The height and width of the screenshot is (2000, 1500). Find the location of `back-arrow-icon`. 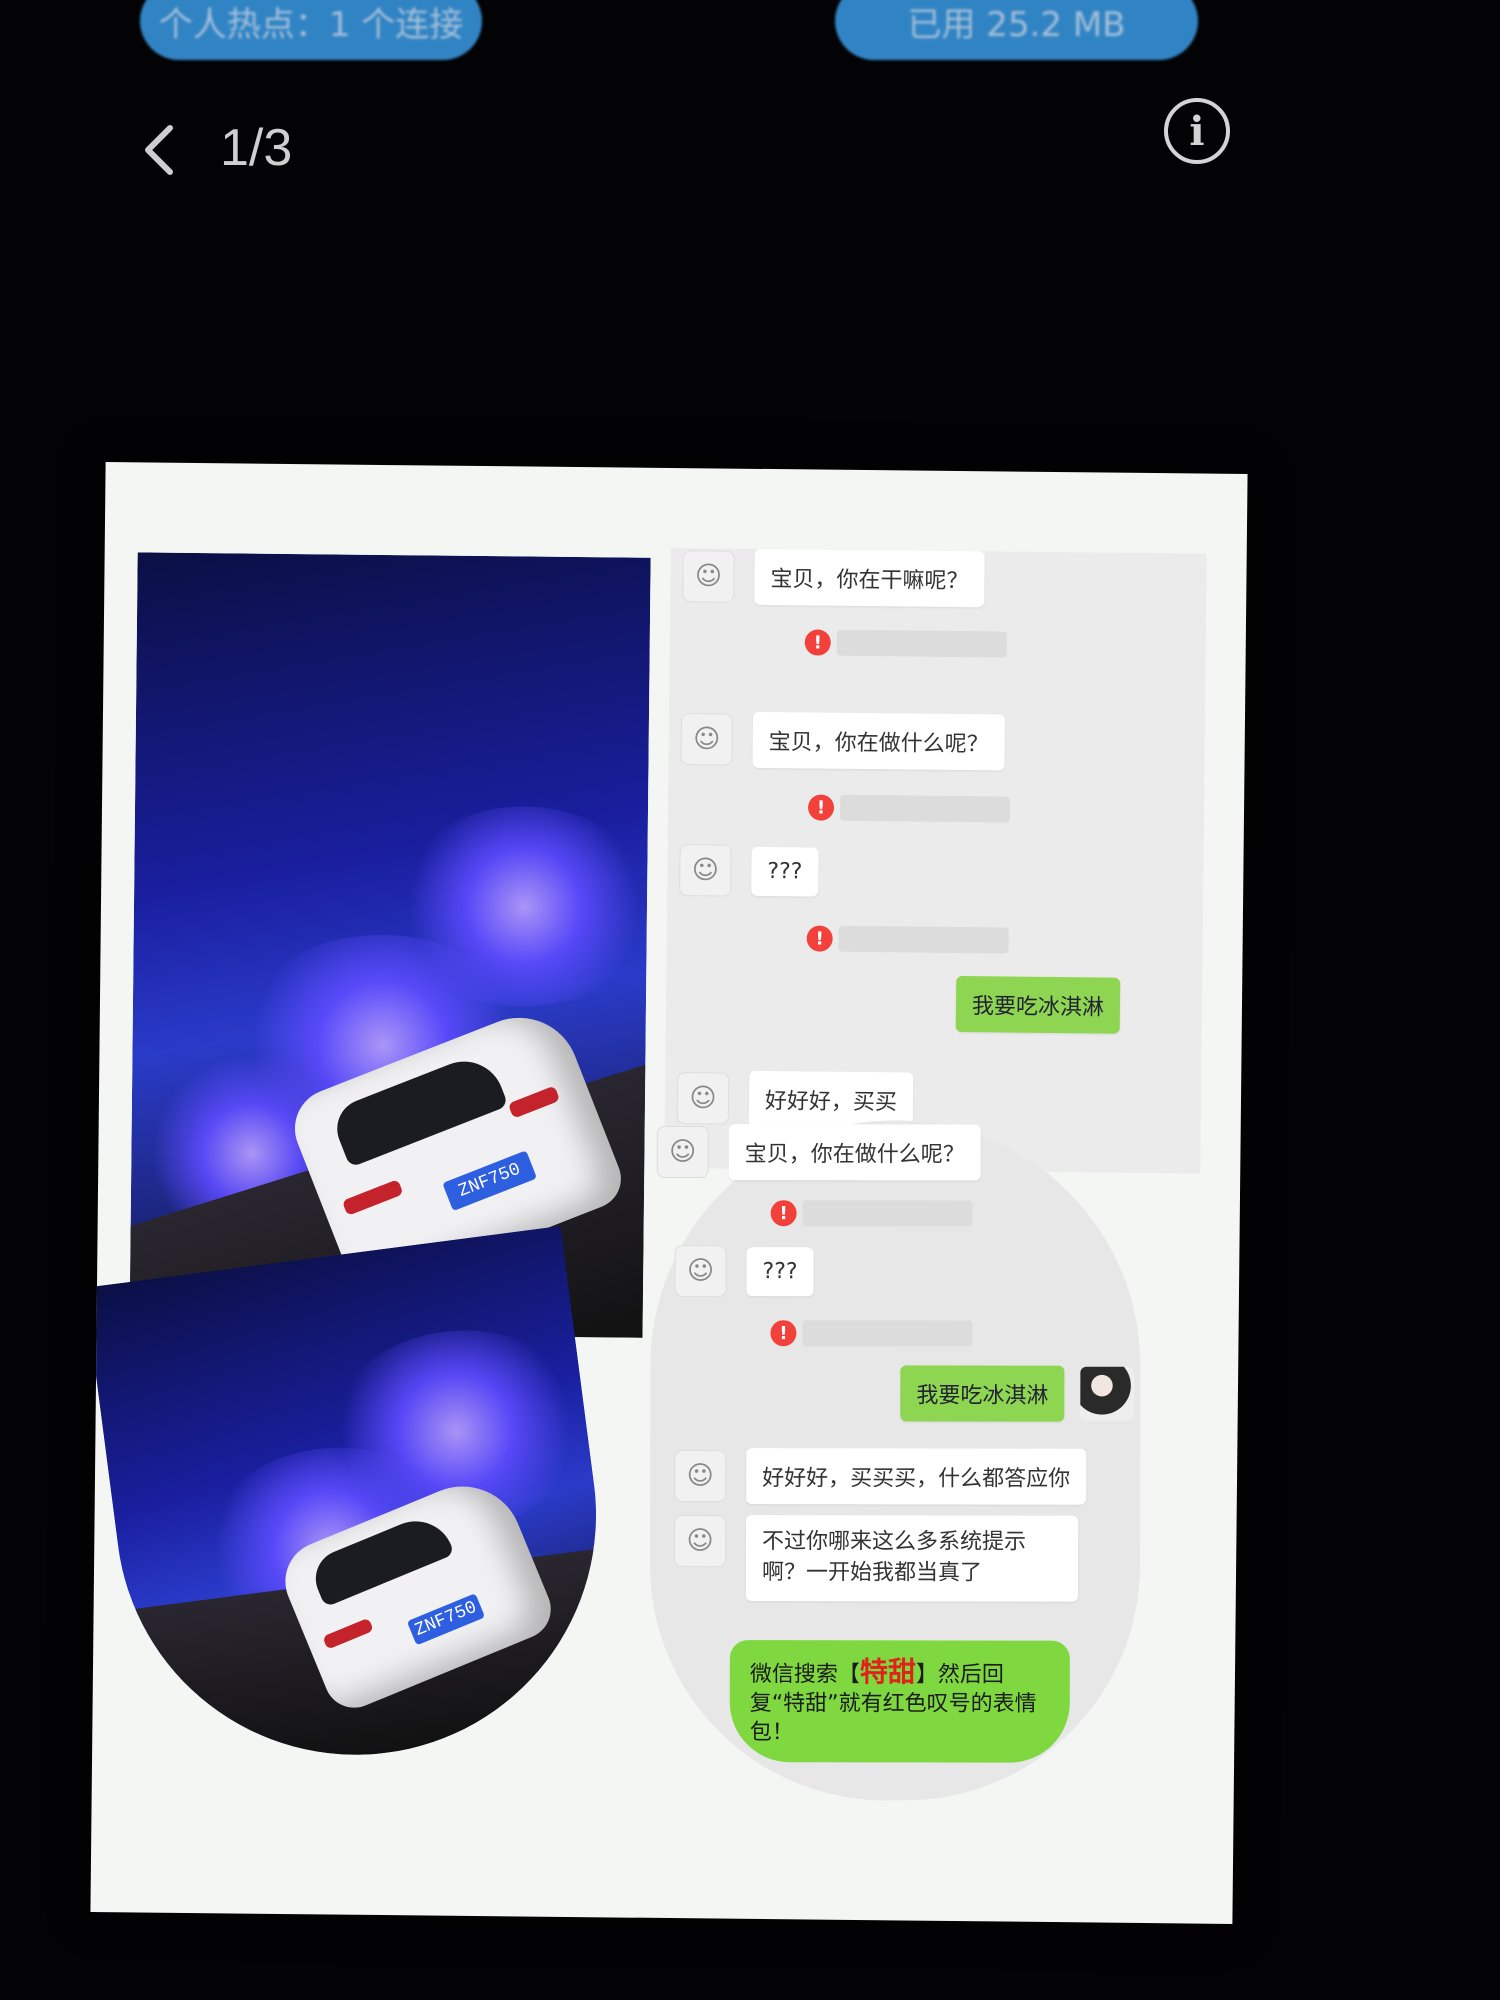

back-arrow-icon is located at coordinates (160, 150).